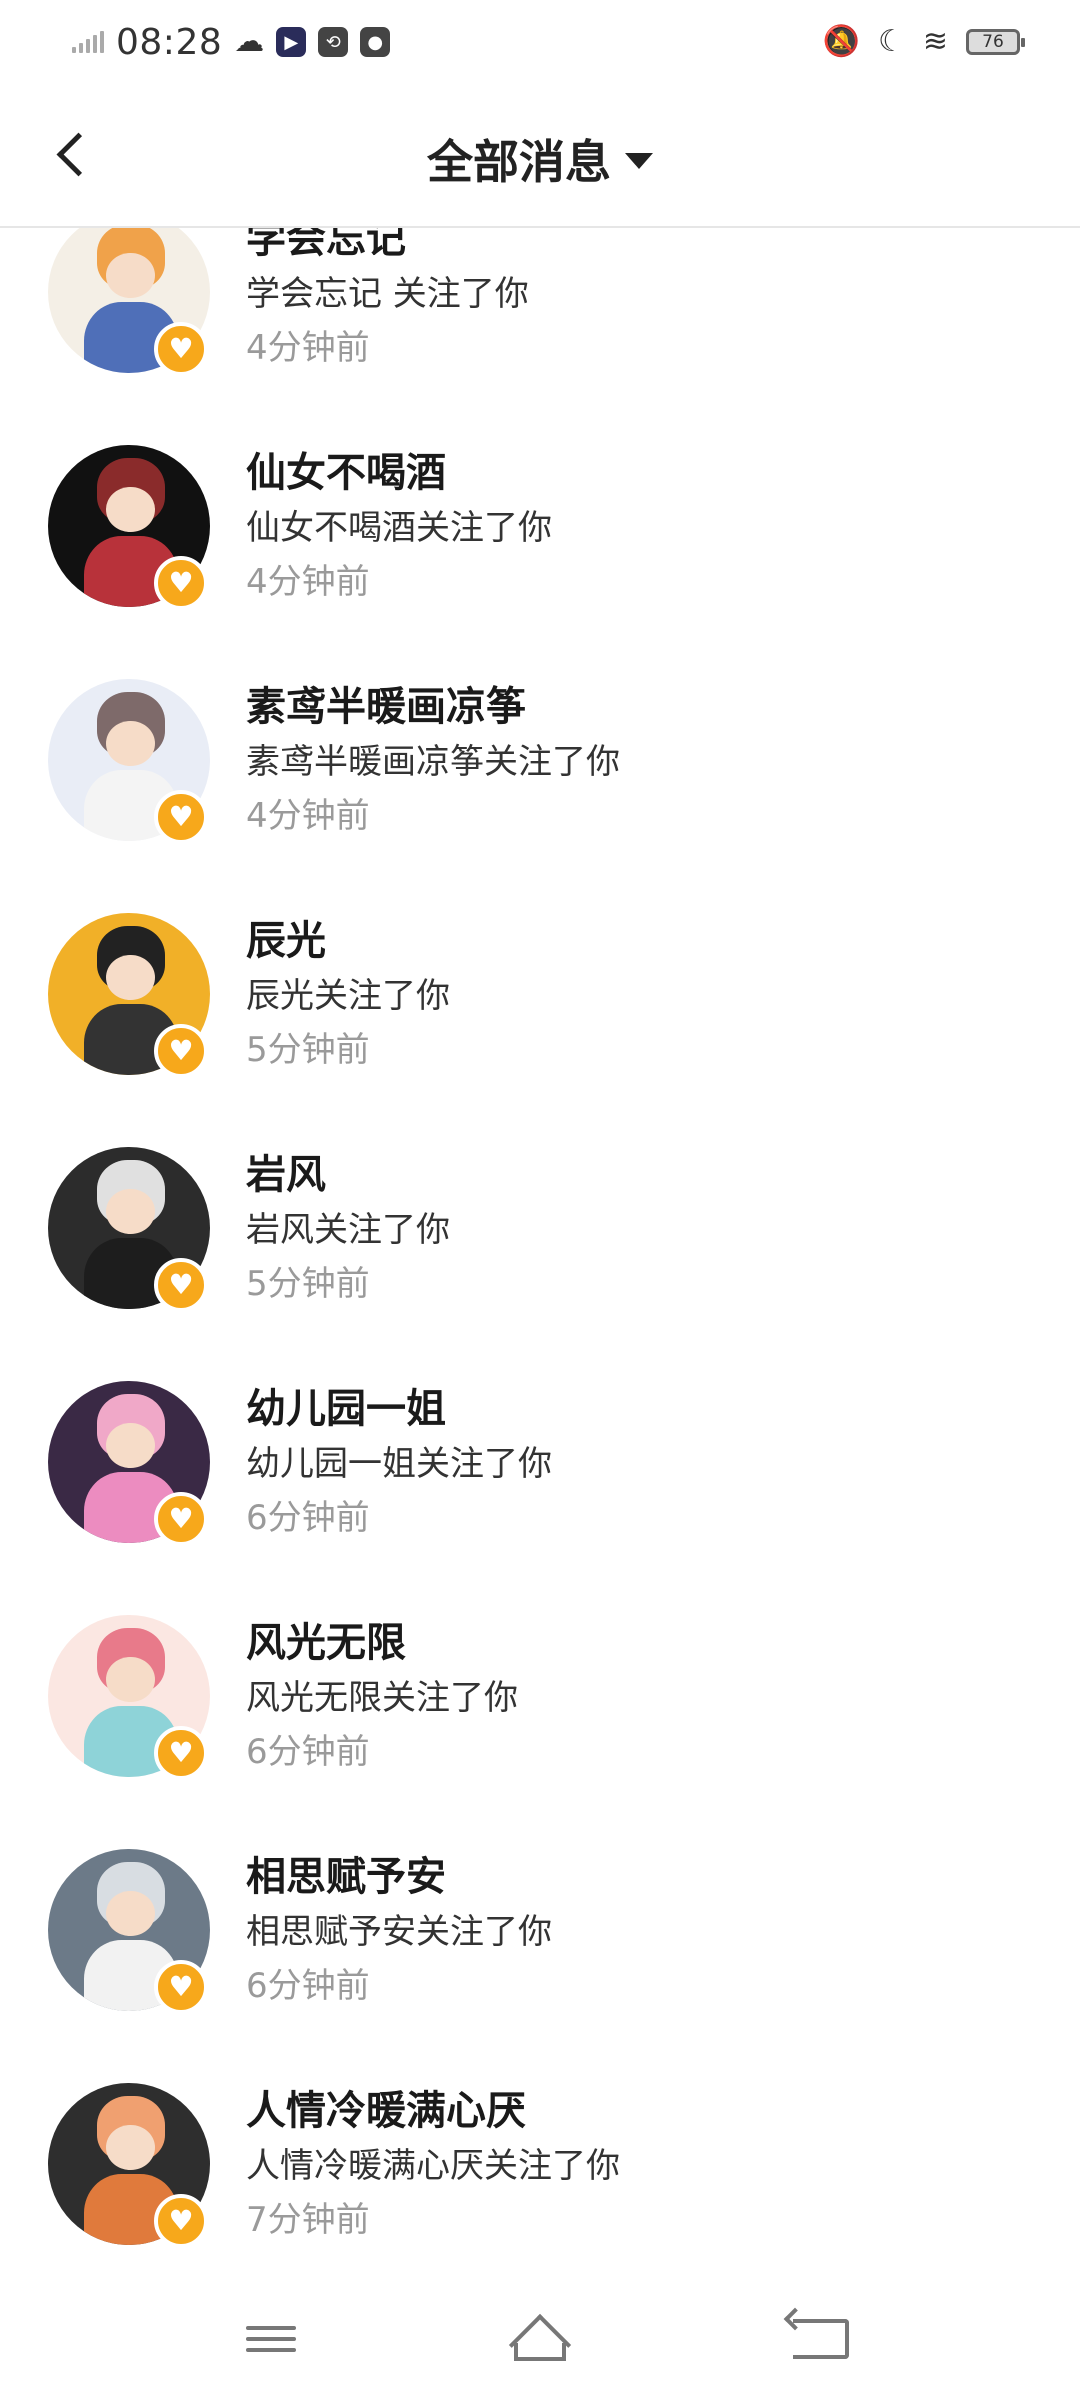 The height and width of the screenshot is (2408, 1080). What do you see at coordinates (519, 162) in the screenshot?
I see `page-title: 全部消息` at bounding box center [519, 162].